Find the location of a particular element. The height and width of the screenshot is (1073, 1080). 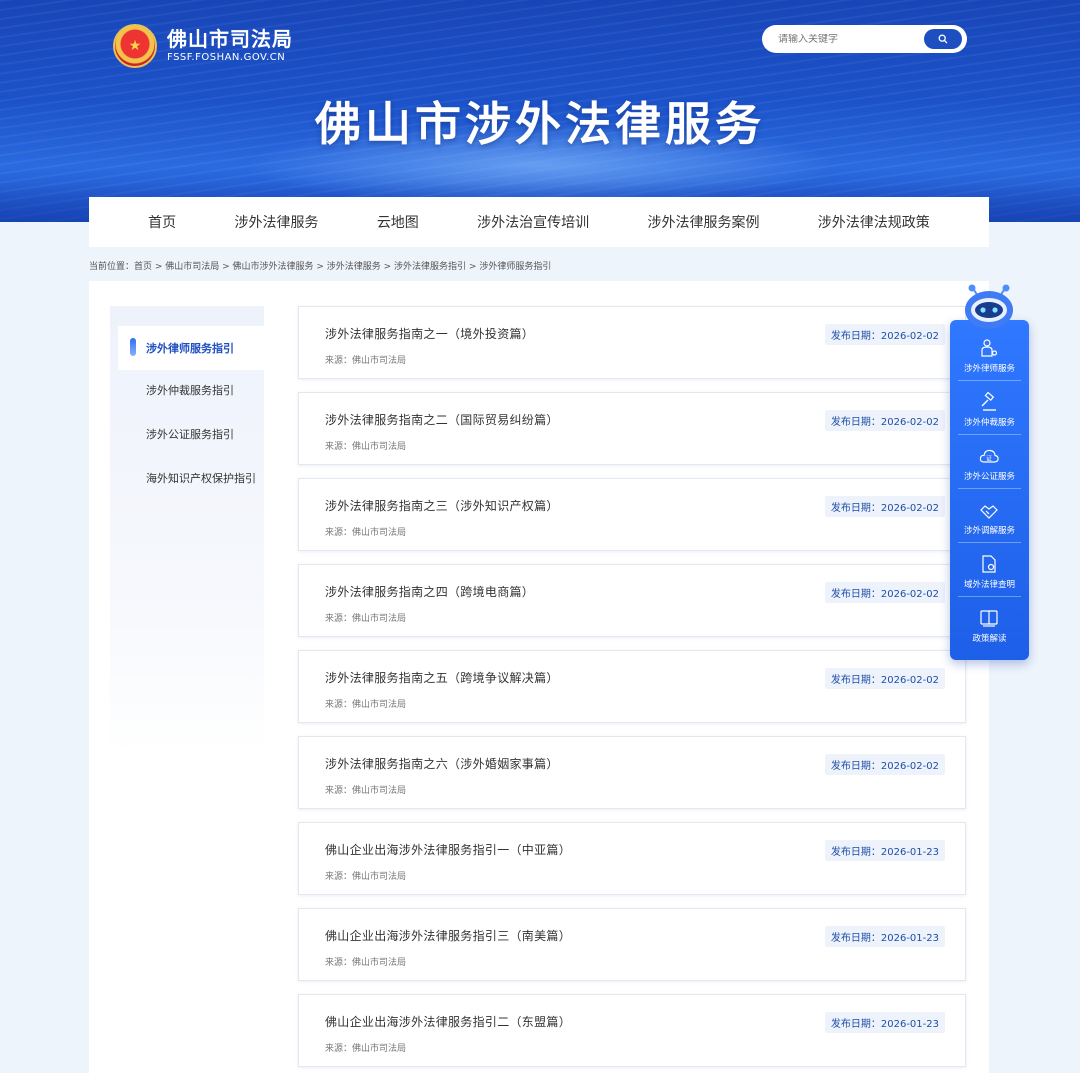

sidebar-item-arbitration-guide: 涉外仲裁服务指引 is located at coordinates (191, 390).